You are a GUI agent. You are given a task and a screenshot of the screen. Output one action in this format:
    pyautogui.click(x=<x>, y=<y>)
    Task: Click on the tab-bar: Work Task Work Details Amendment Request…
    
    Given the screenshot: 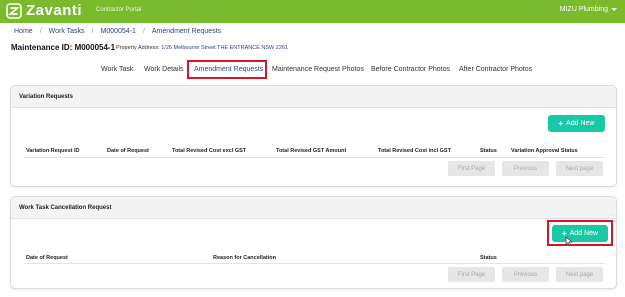 What is the action you would take?
    pyautogui.click(x=312, y=72)
    